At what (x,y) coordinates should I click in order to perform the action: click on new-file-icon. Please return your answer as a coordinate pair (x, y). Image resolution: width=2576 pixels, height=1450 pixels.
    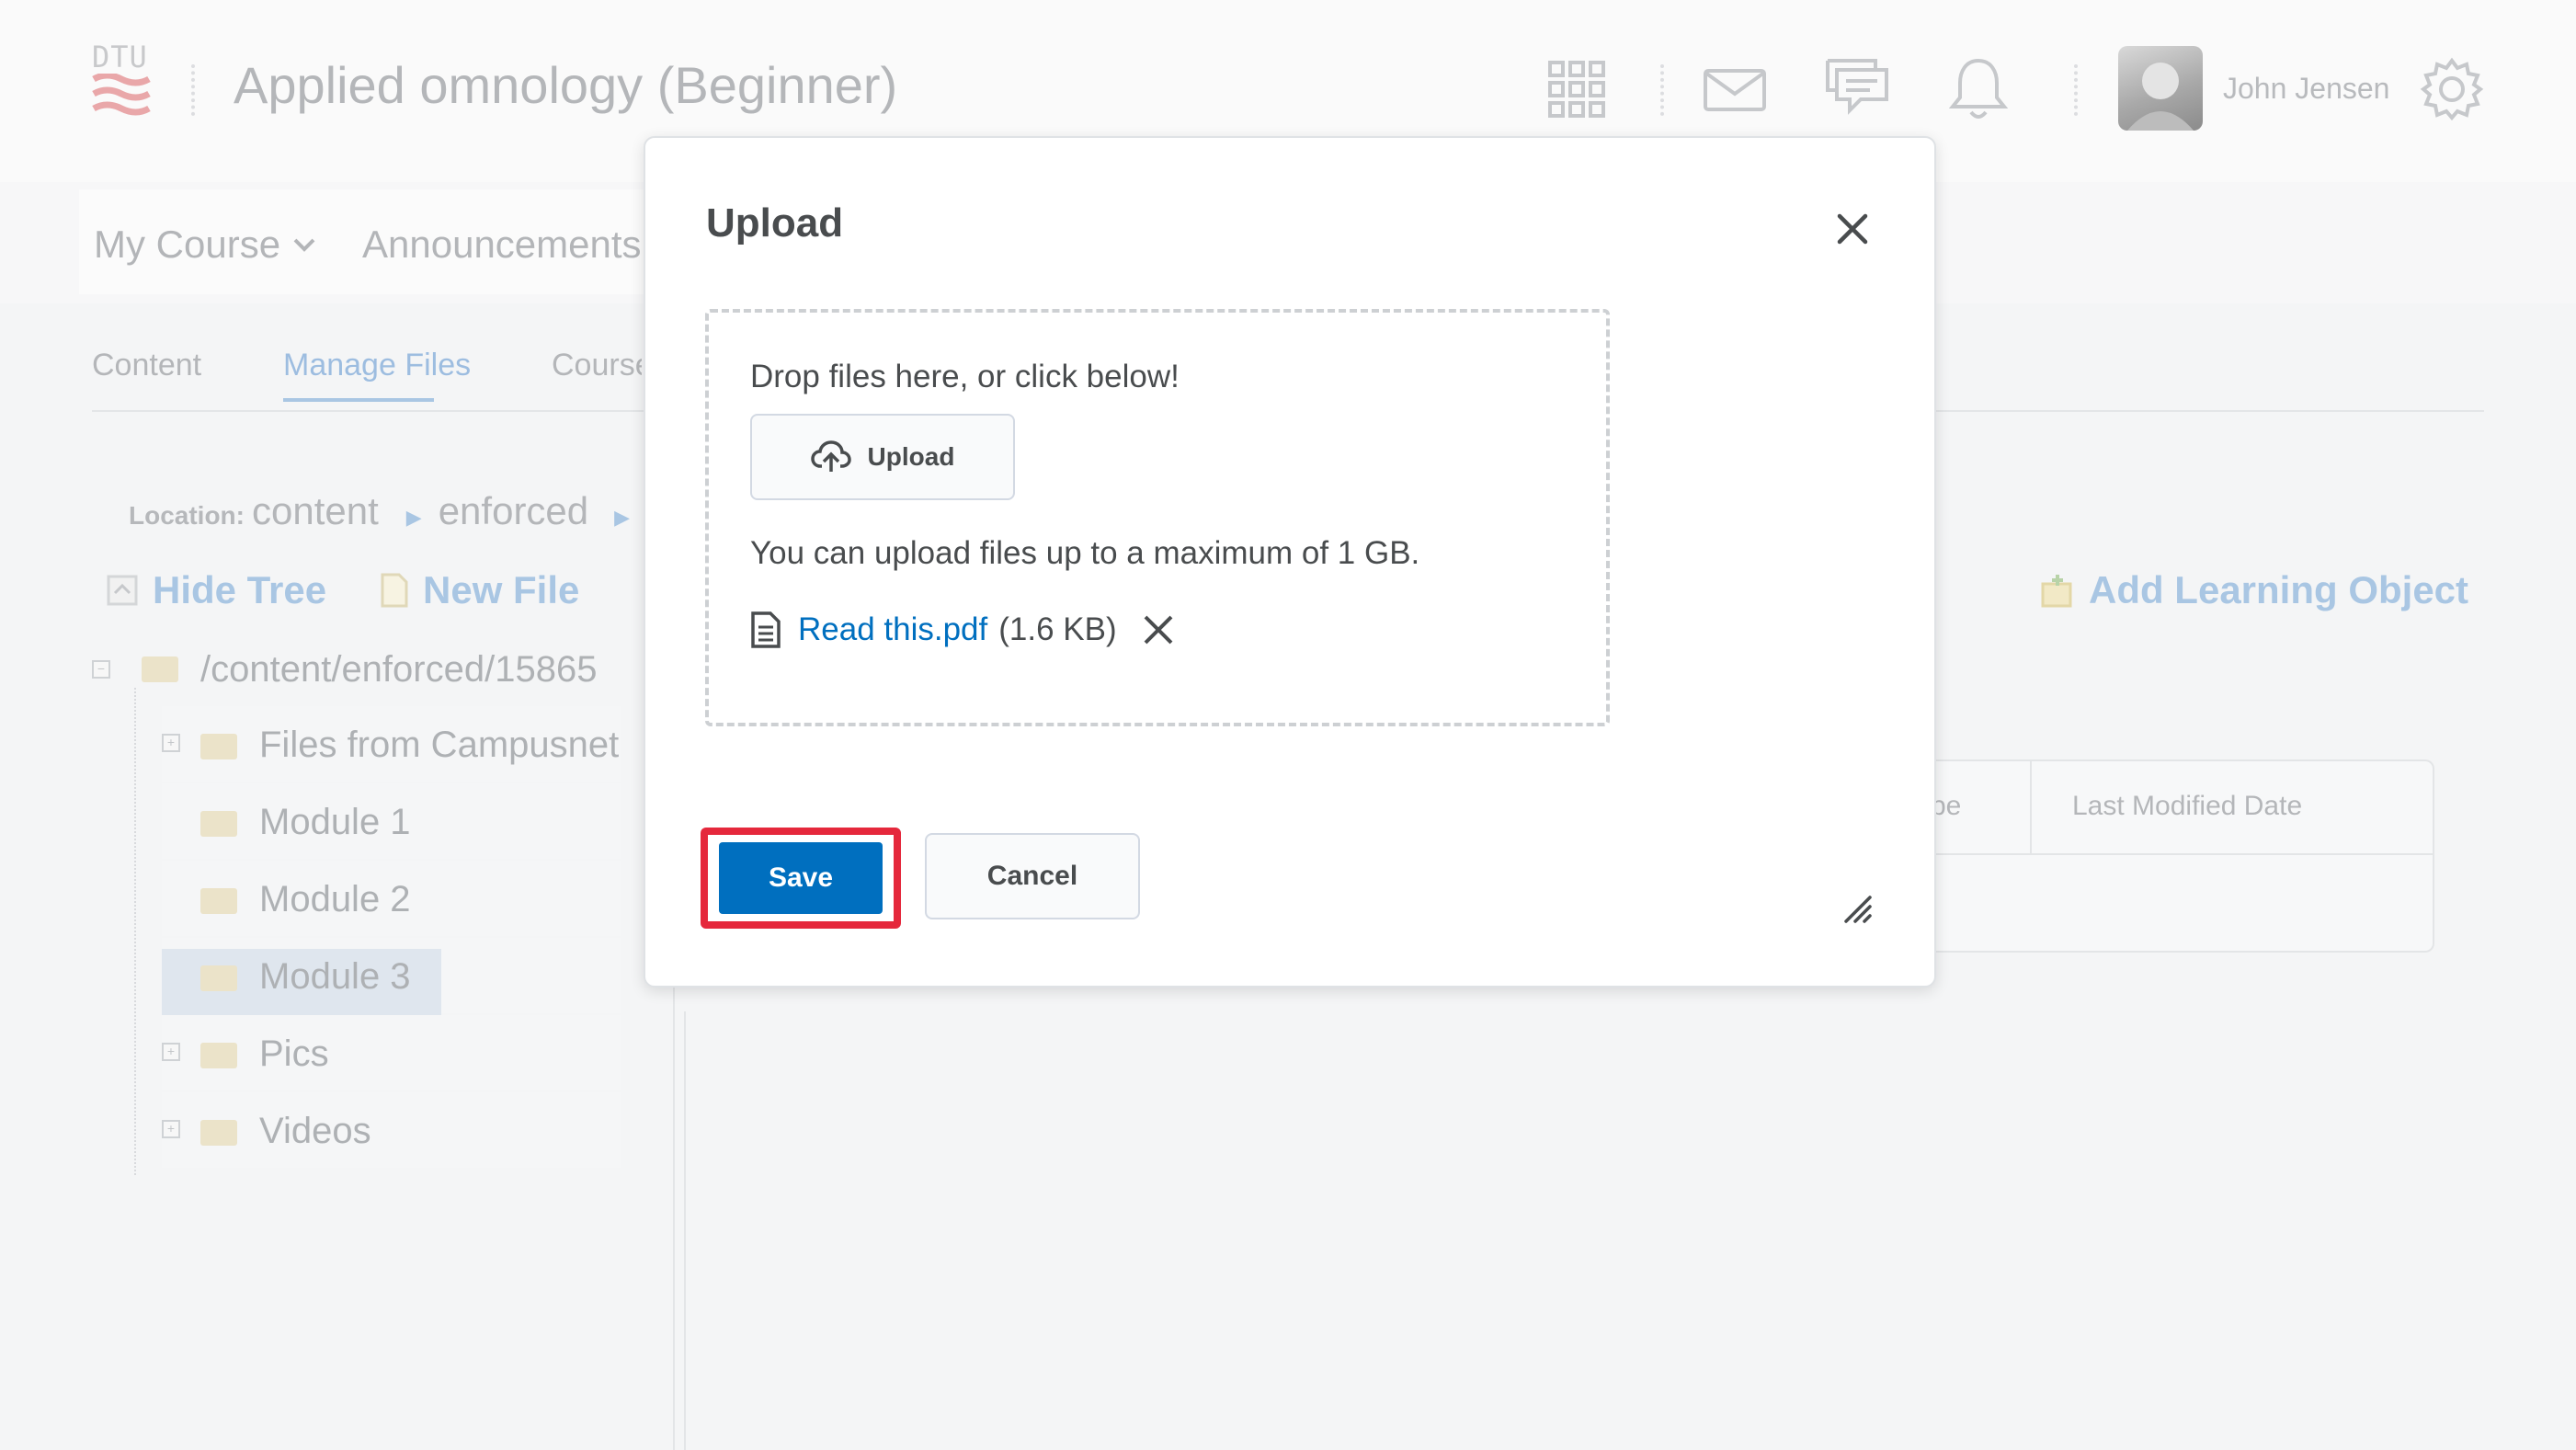
    Looking at the image, I should click on (394, 590).